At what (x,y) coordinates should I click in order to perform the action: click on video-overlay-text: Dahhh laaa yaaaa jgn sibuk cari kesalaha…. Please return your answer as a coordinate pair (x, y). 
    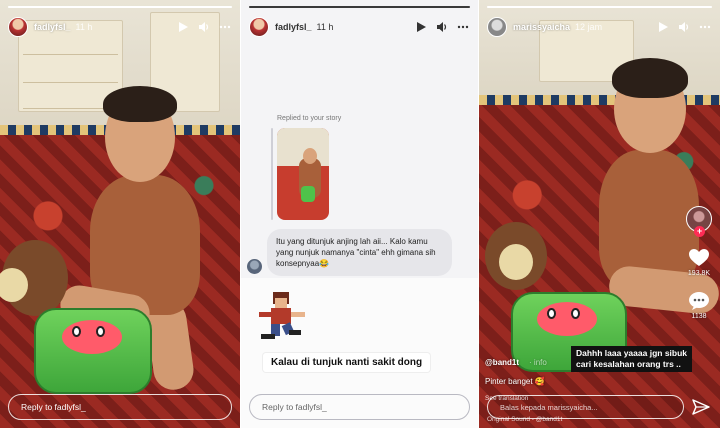
    Looking at the image, I should click on (632, 359).